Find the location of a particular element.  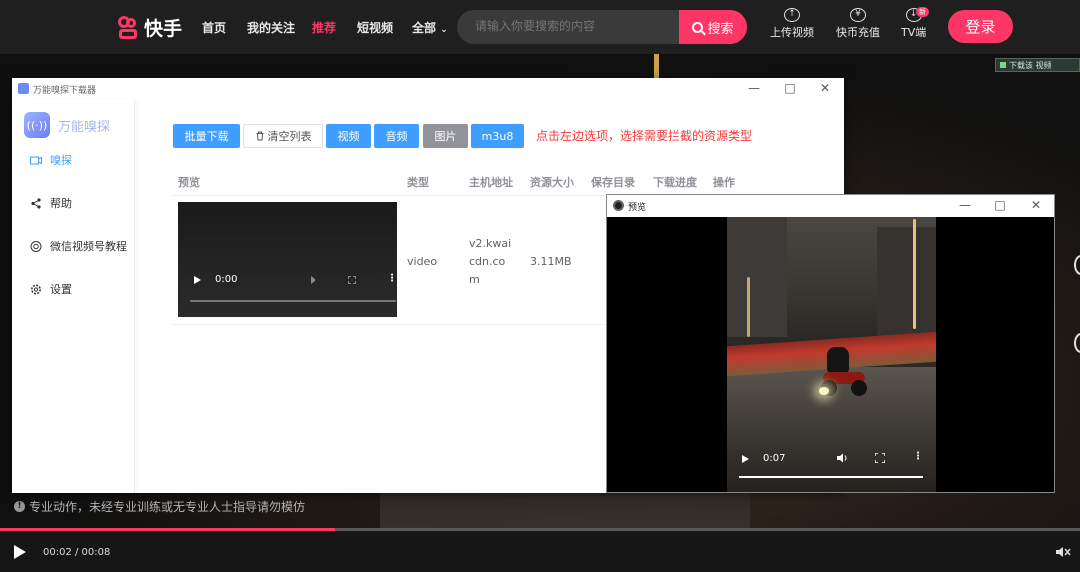

nav-all-label: 全部 is located at coordinates (424, 28).